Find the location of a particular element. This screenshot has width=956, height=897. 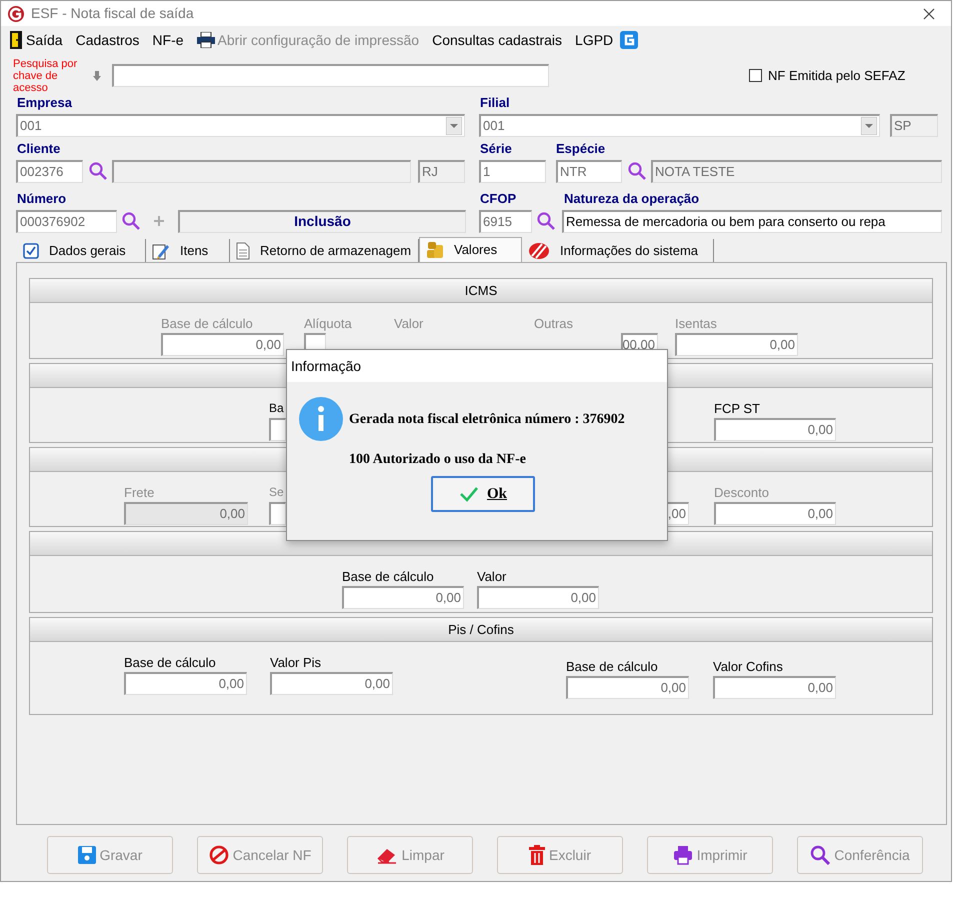

field-label: FCP ST is located at coordinates (737, 409).